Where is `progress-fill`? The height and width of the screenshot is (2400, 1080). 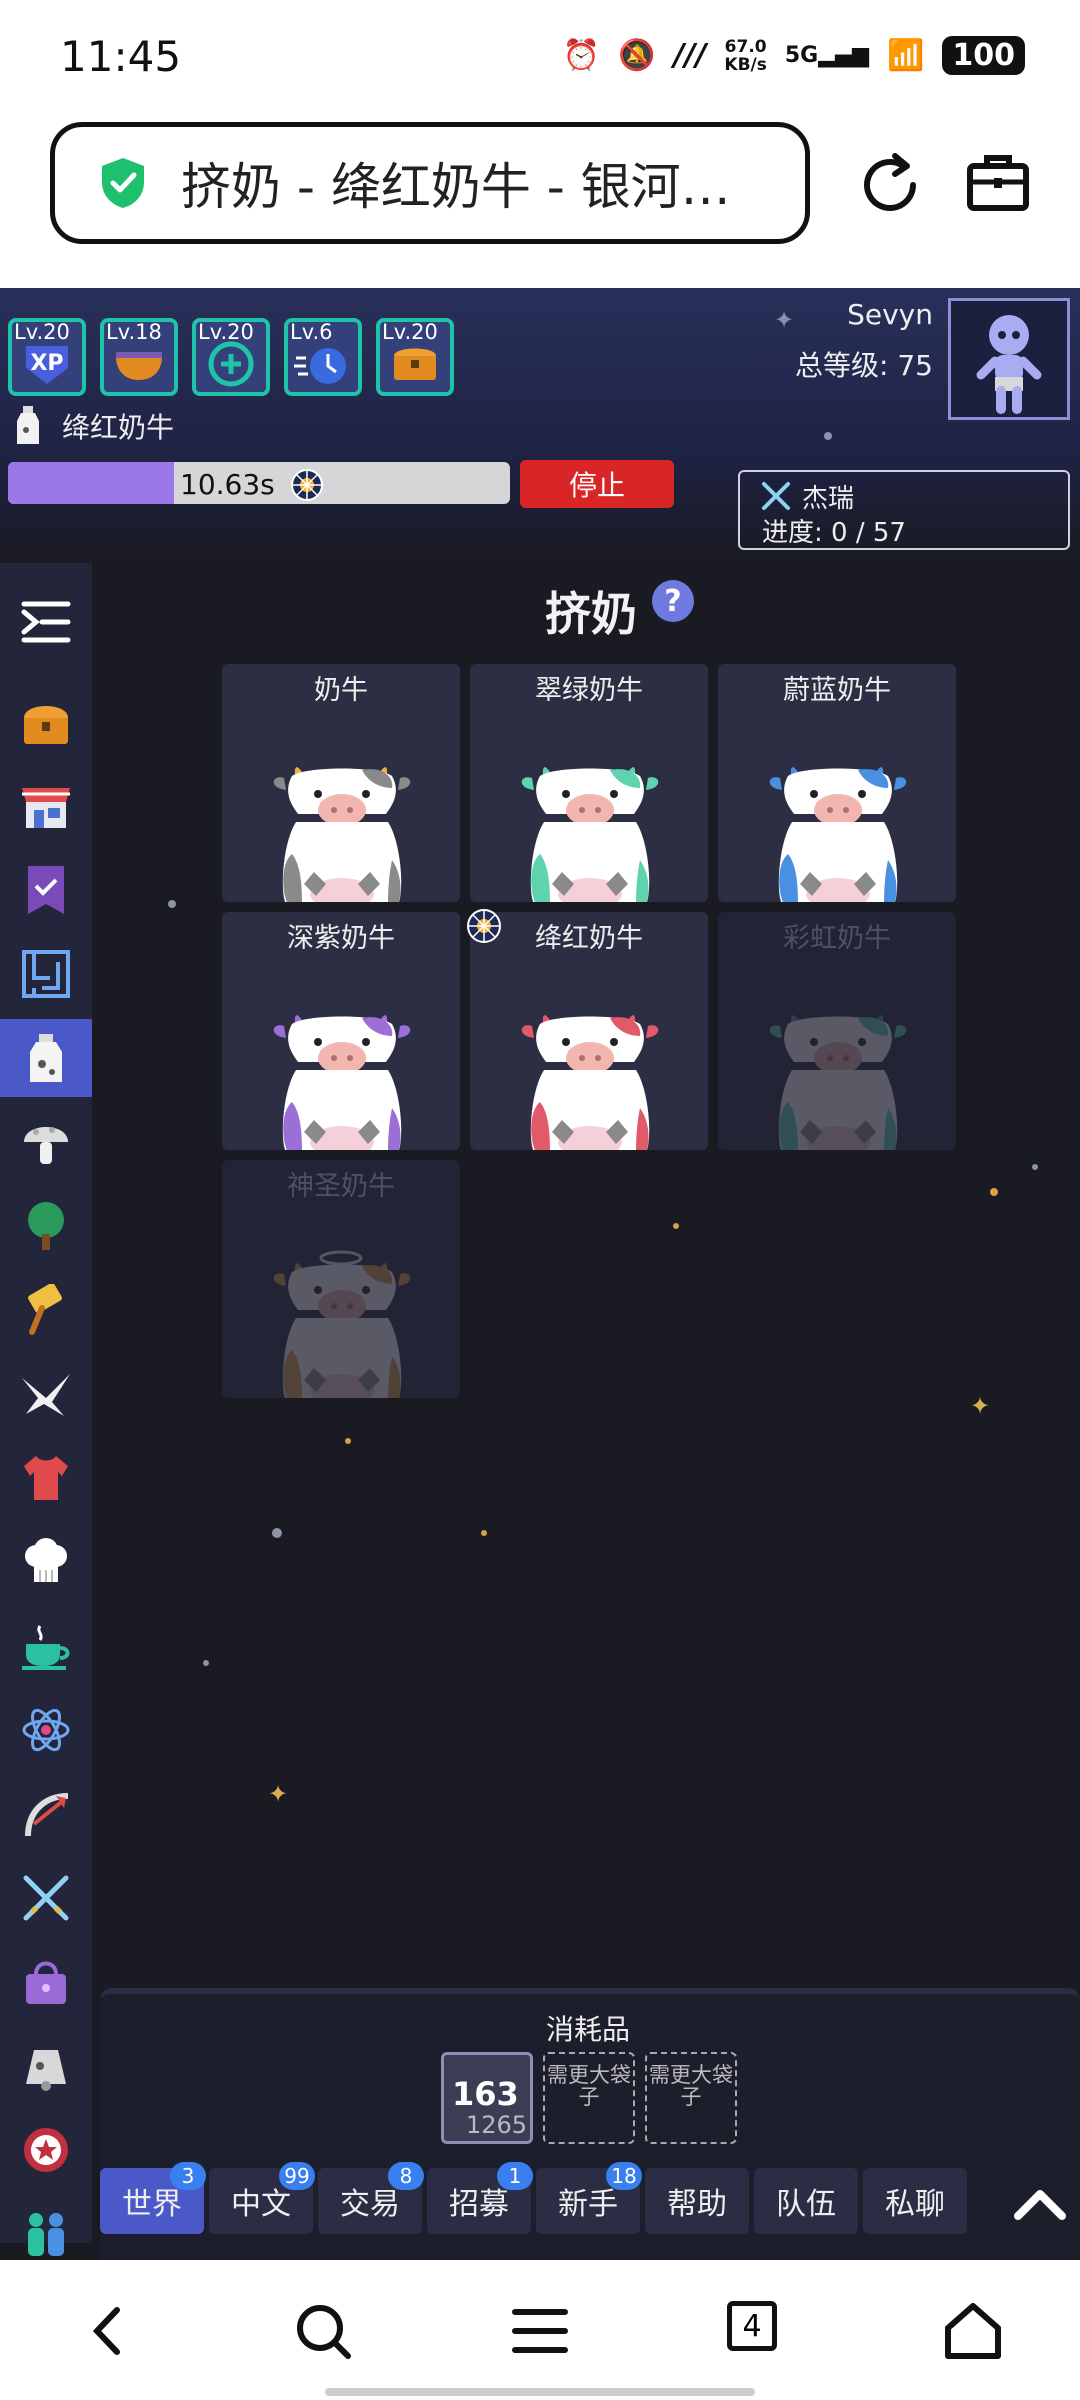
progress-fill is located at coordinates (91, 483).